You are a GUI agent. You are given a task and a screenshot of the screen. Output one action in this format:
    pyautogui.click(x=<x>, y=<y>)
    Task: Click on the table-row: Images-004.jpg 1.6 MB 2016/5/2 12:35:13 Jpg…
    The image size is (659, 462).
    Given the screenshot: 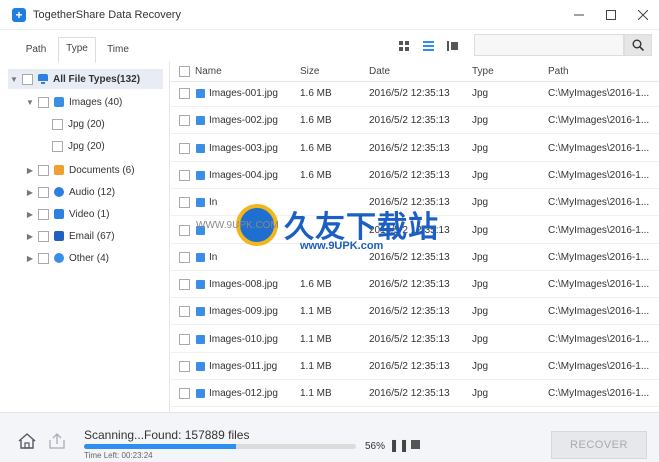 What is the action you would take?
    pyautogui.click(x=415, y=175)
    